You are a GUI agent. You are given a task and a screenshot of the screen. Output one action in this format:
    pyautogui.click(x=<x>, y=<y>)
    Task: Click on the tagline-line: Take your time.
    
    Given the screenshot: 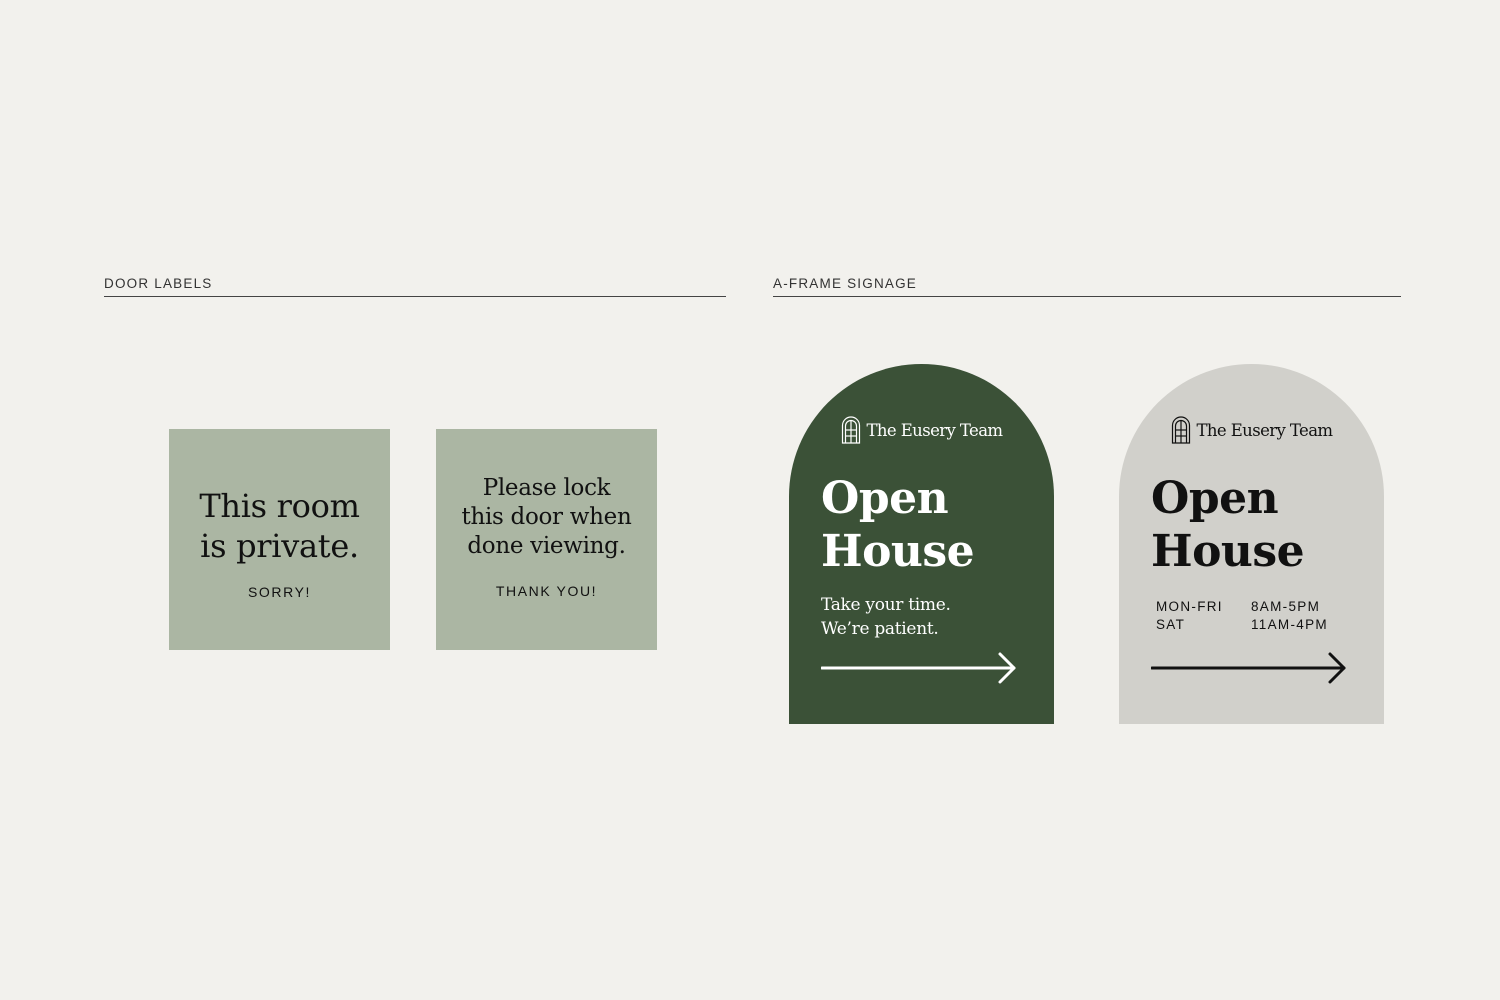 What is the action you would take?
    pyautogui.click(x=886, y=605)
    